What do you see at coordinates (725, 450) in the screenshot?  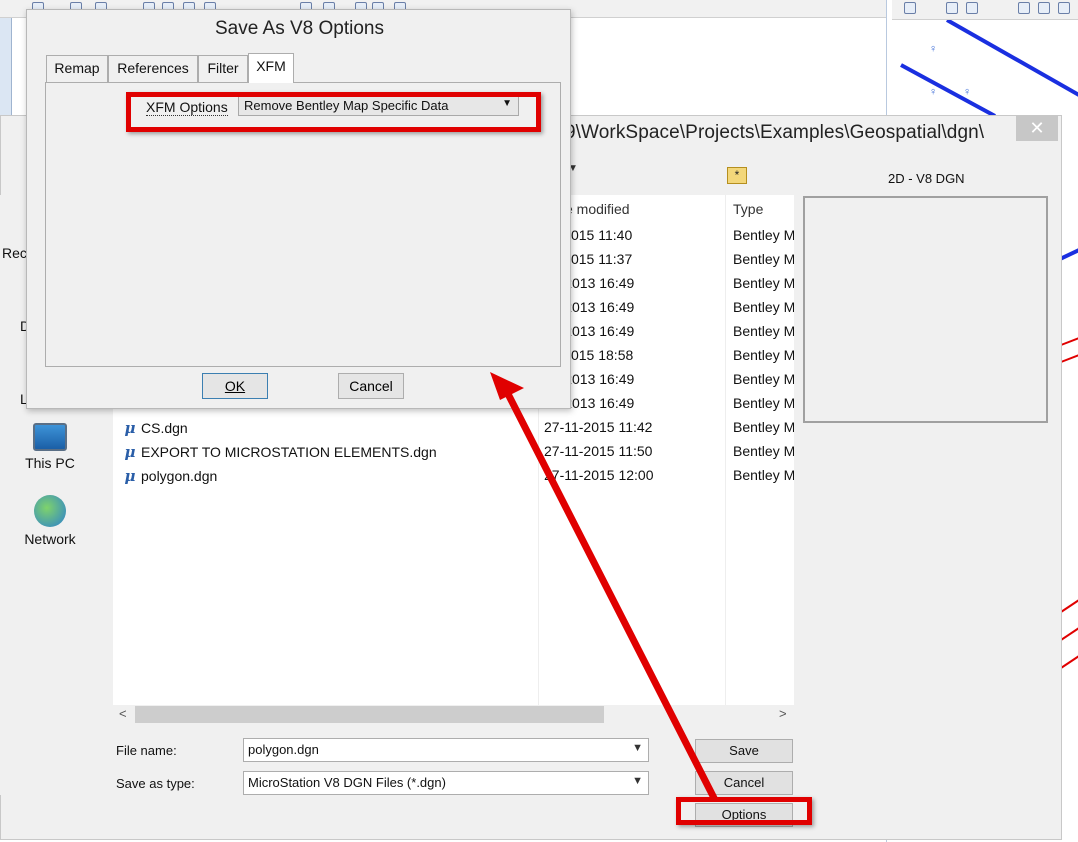 I see `column-divider` at bounding box center [725, 450].